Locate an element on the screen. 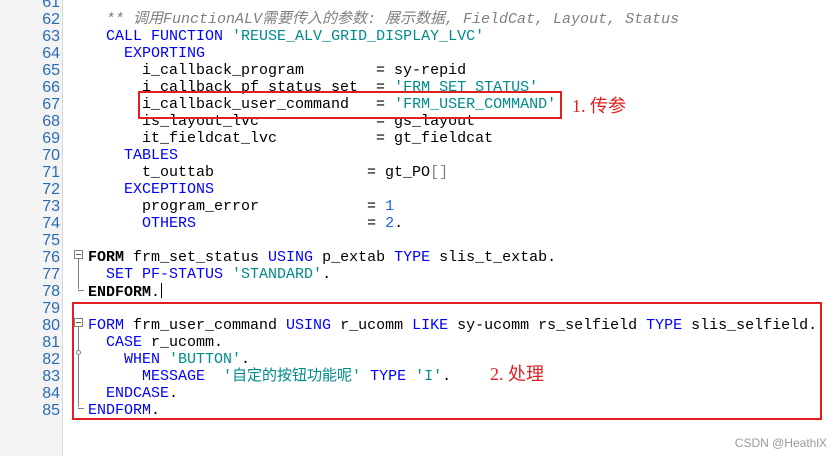 The height and width of the screenshot is (456, 839). code-token: CALL FUNCTION is located at coordinates (169, 36).